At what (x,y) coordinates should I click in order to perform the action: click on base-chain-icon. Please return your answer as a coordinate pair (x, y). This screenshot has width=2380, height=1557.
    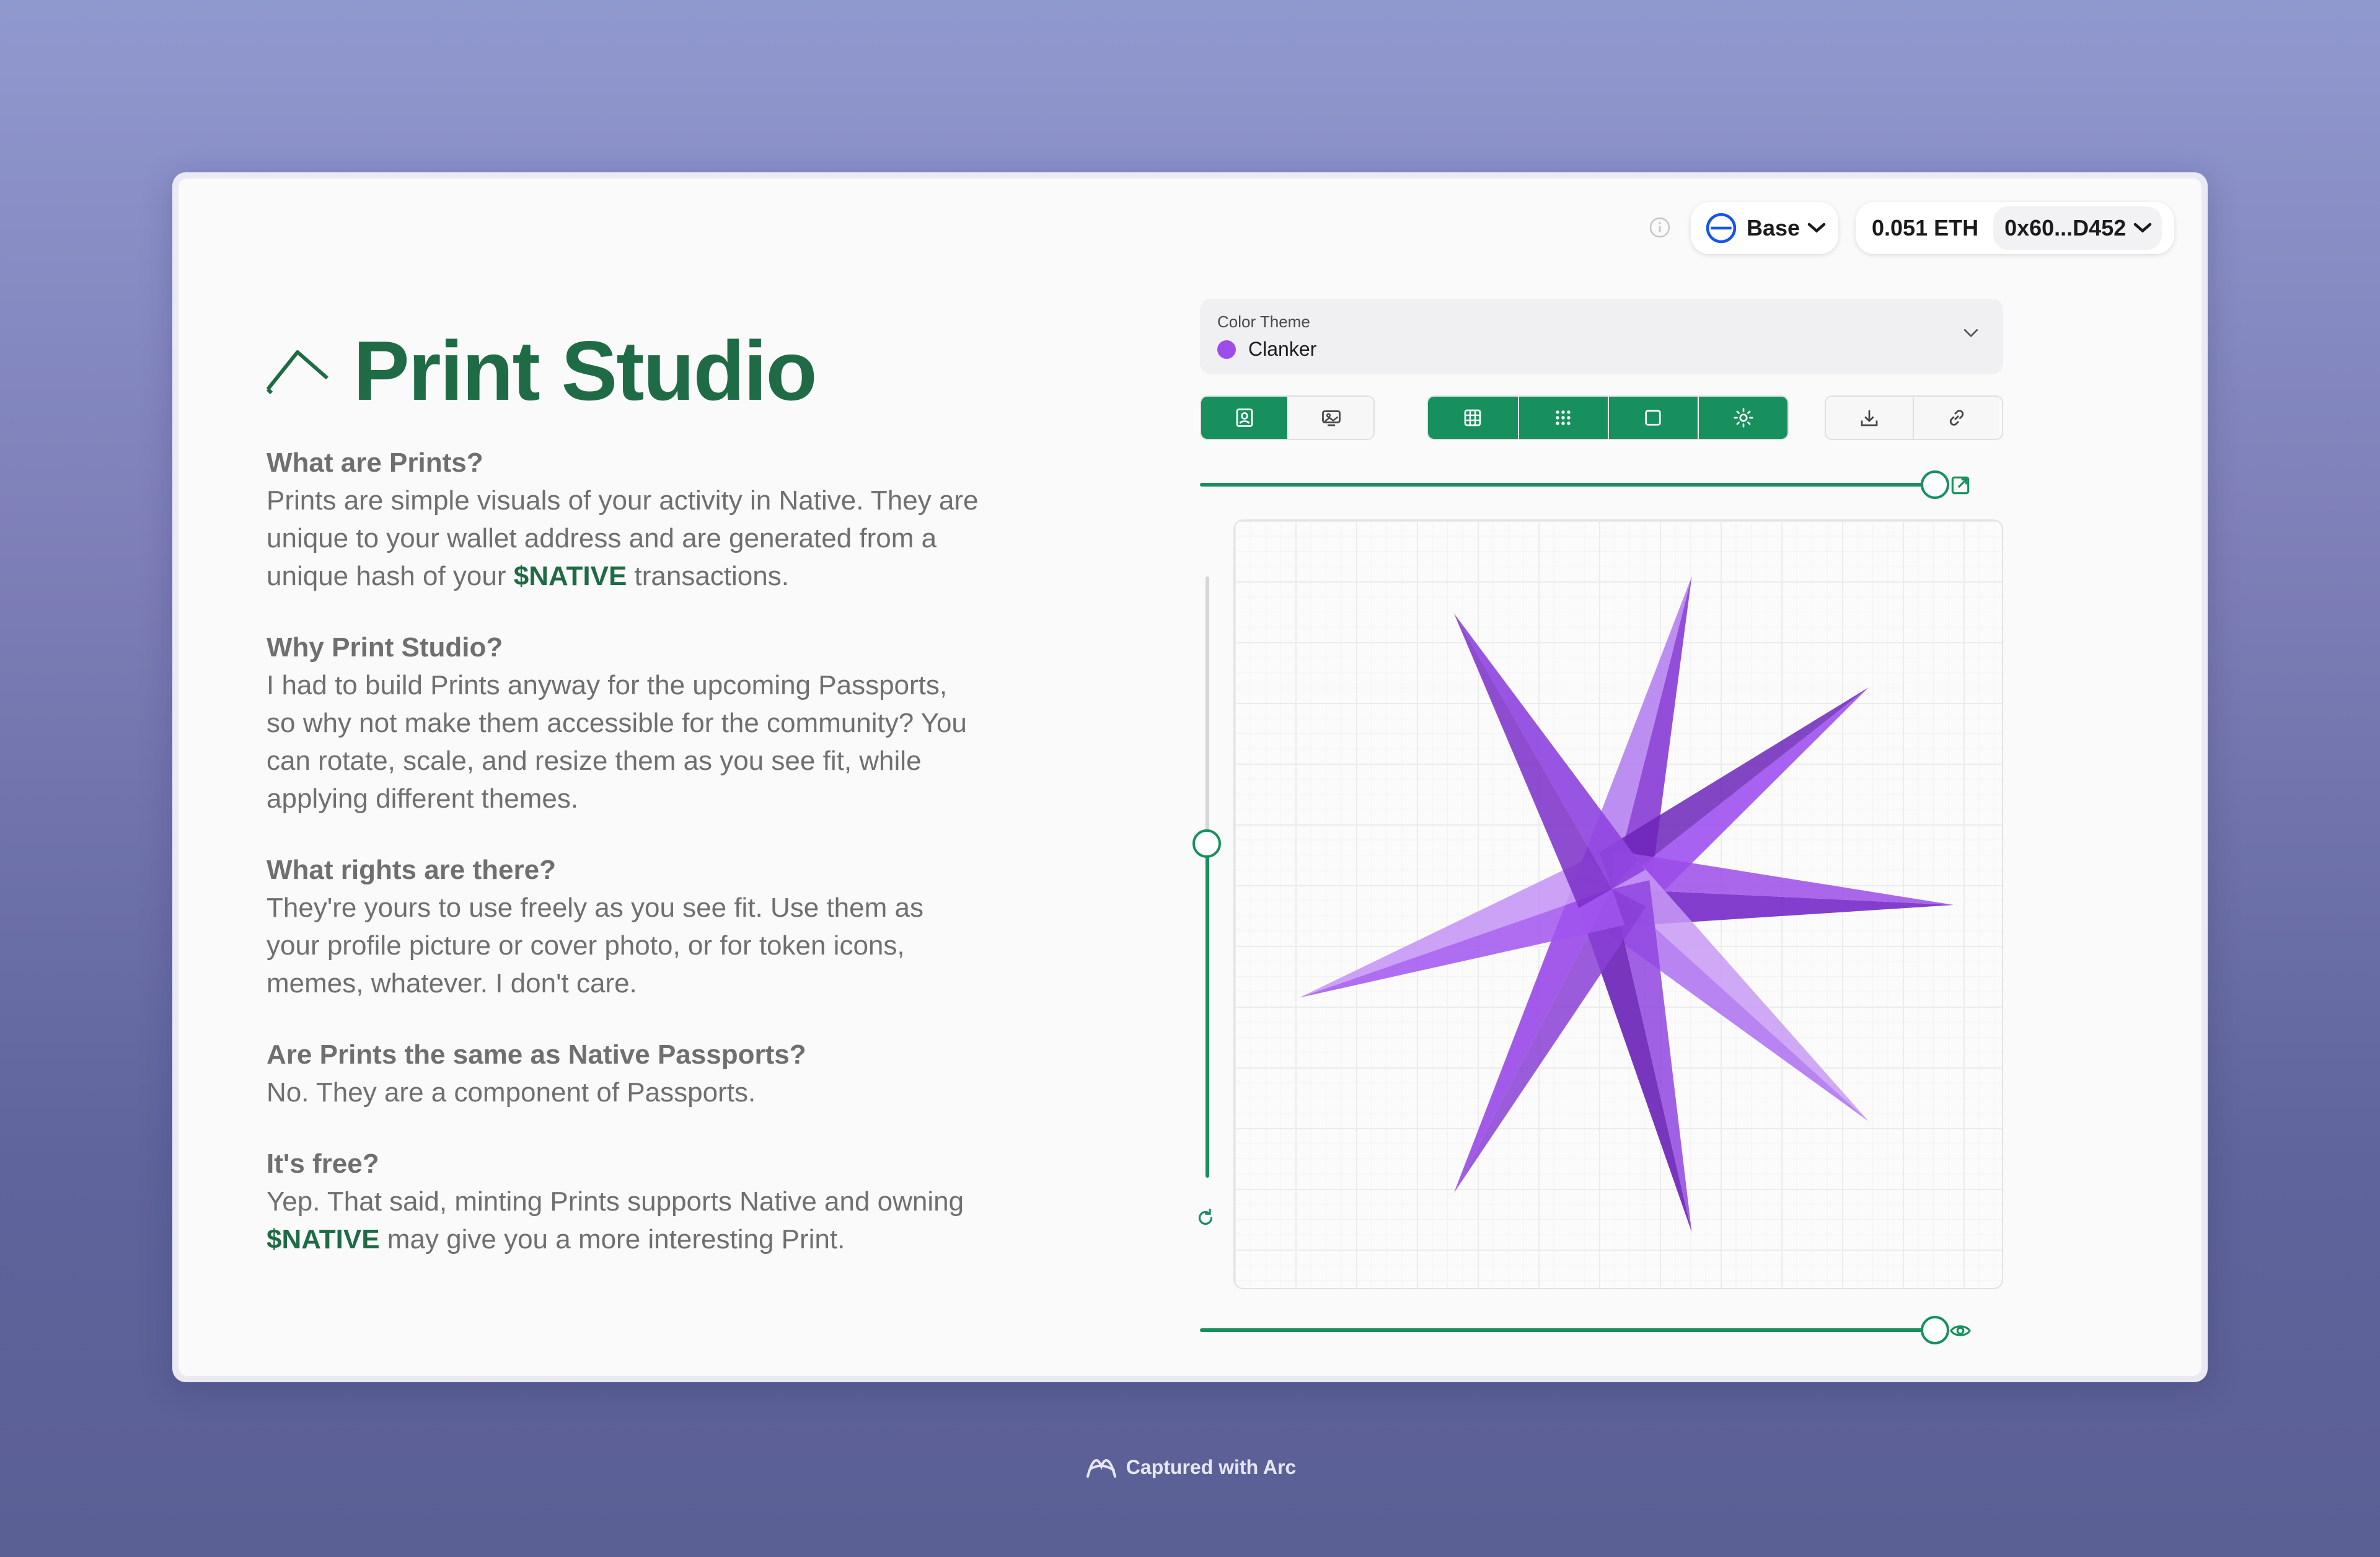
    Looking at the image, I should click on (1721, 229).